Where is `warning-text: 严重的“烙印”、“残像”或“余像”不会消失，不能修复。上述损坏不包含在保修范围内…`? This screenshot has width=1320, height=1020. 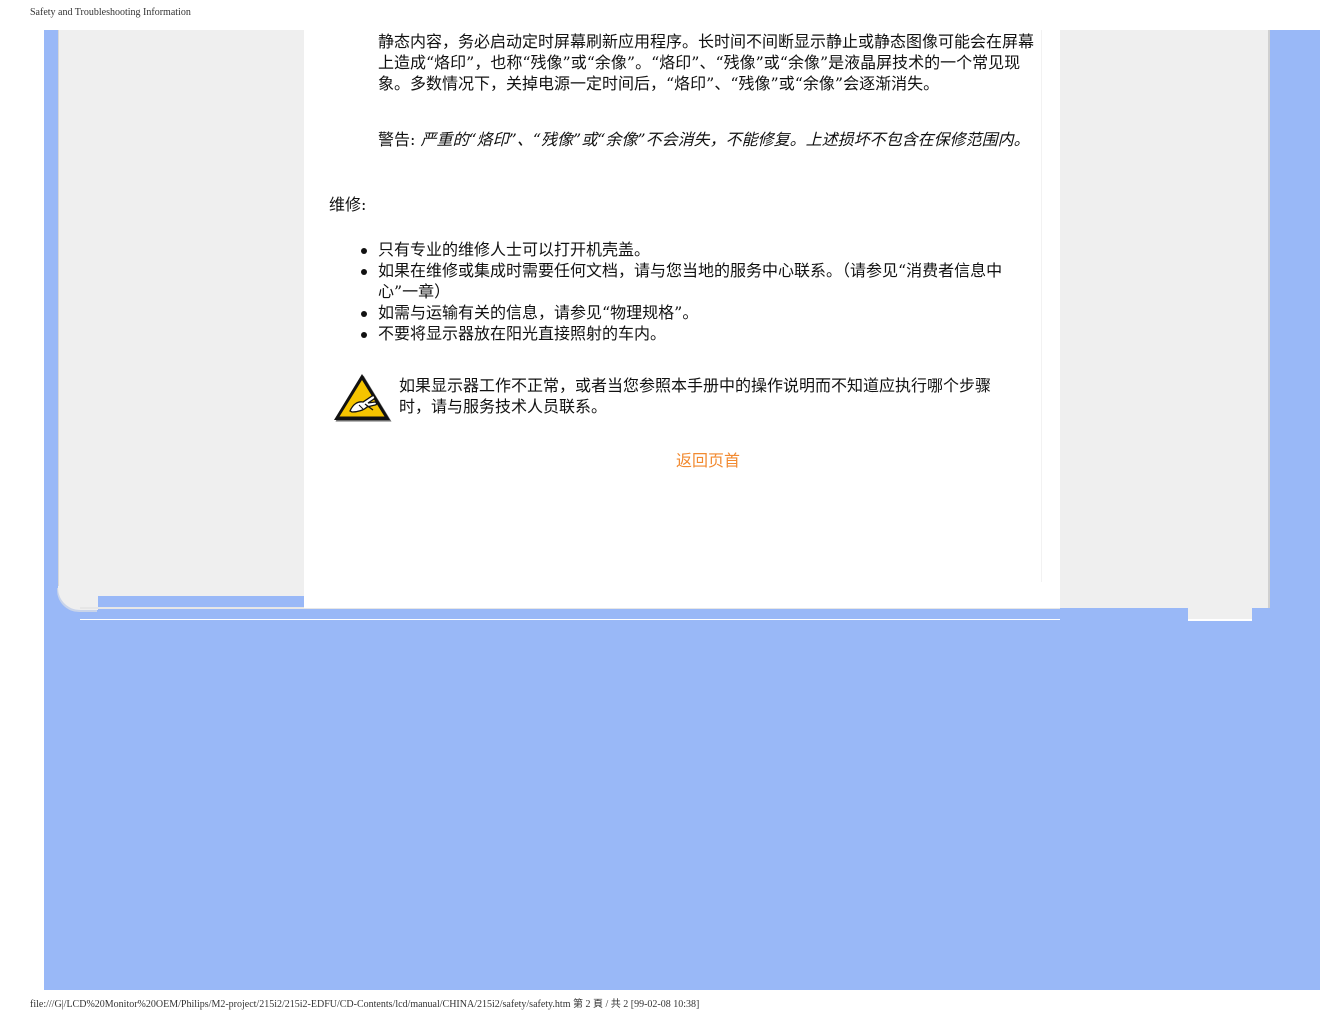
warning-text: 严重的“烙印”、“残像”或“余像”不会消失，不能修复。上述损坏不包含在保修范围内… is located at coordinates (725, 139).